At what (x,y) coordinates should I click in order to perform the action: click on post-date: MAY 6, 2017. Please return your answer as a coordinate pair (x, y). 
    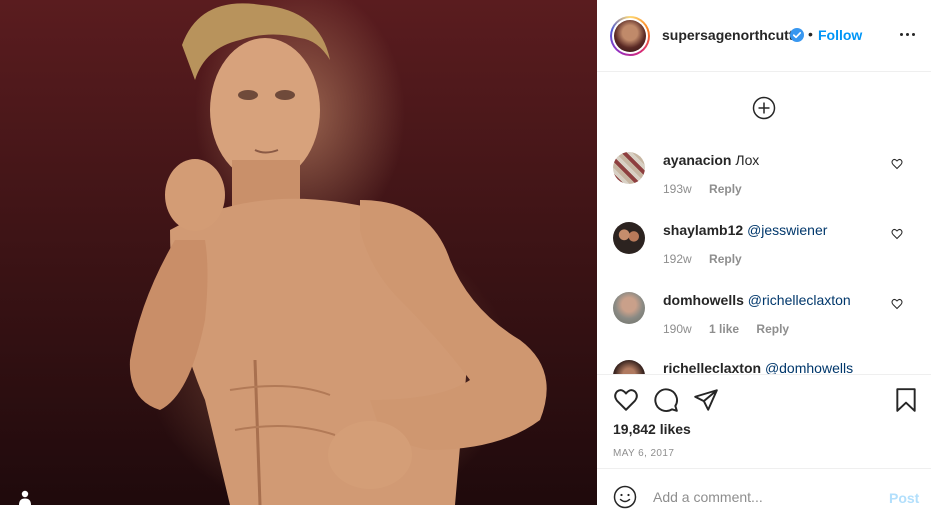
    Looking at the image, I should click on (643, 453).